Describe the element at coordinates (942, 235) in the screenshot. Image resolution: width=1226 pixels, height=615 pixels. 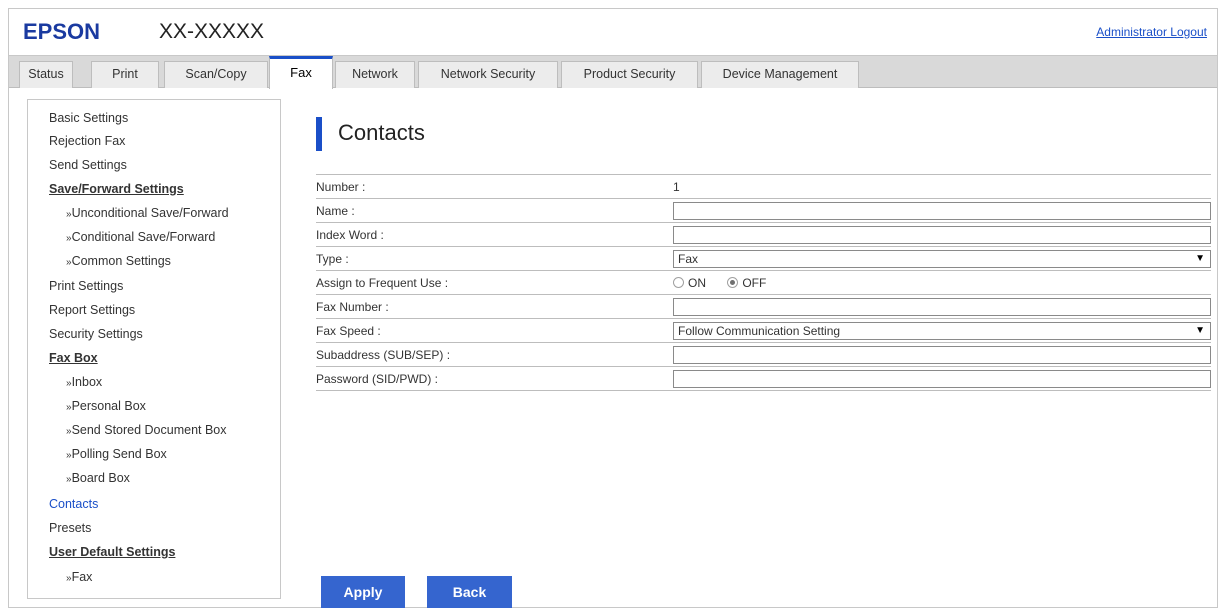
I see `index-word-input` at that location.